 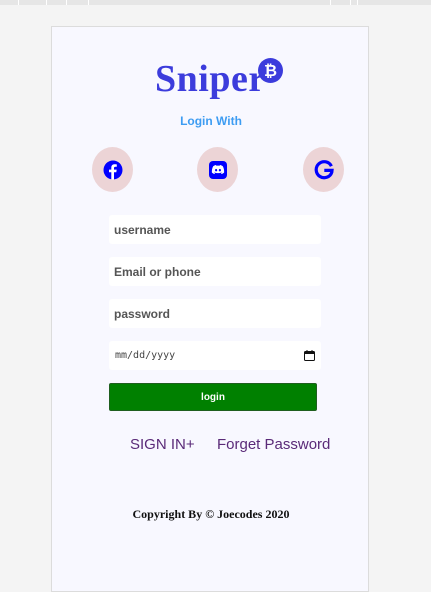 I want to click on email-or-phone-input, so click(x=215, y=271).